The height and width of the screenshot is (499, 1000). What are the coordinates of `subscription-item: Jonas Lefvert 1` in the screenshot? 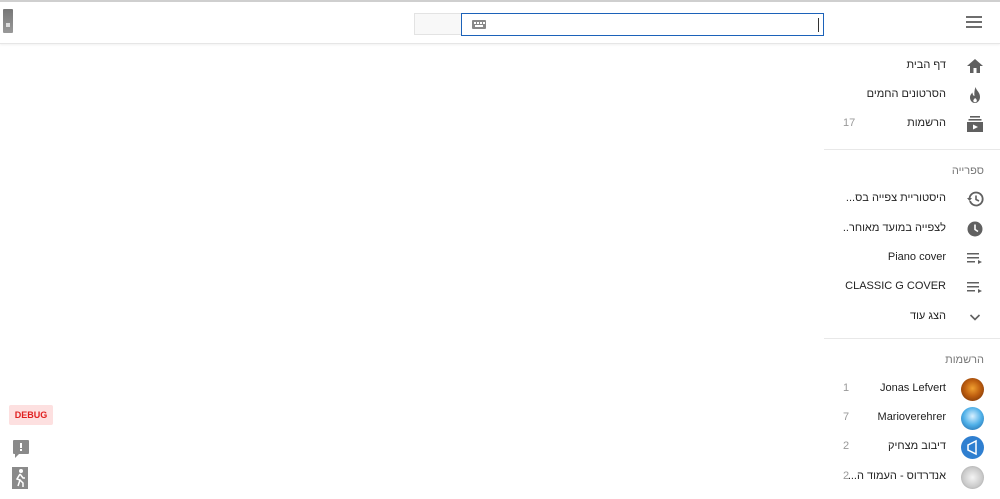 It's located at (912, 389).